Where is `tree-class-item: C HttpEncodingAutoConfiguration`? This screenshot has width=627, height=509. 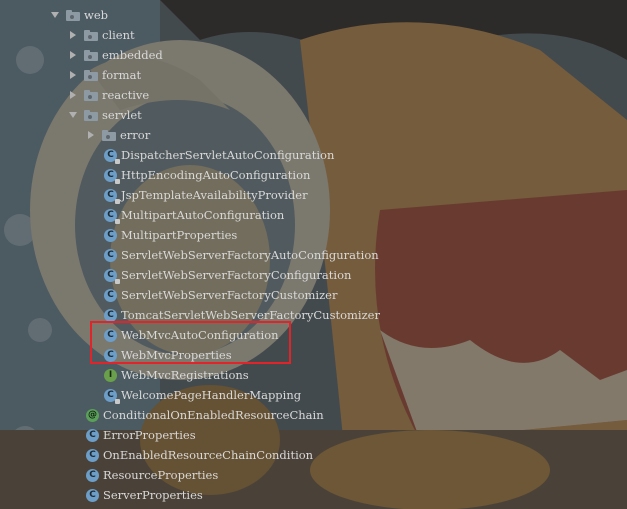 tree-class-item: C HttpEncodingAutoConfiguration is located at coordinates (207, 175).